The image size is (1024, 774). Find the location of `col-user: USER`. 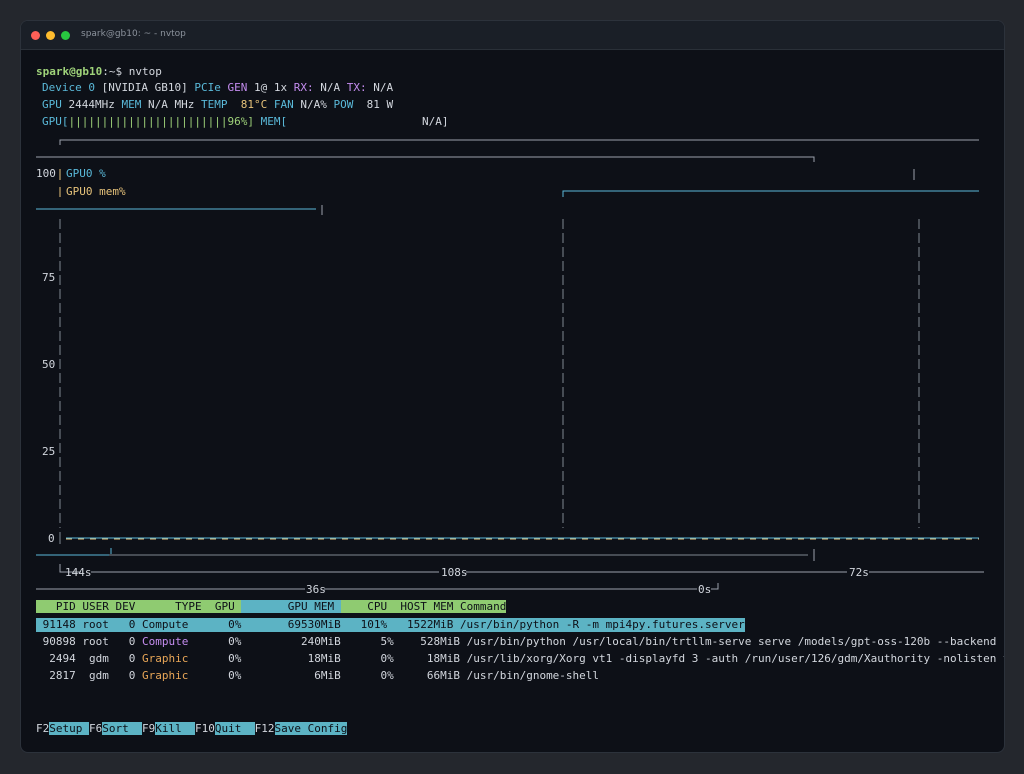

col-user: USER is located at coordinates (95, 606).